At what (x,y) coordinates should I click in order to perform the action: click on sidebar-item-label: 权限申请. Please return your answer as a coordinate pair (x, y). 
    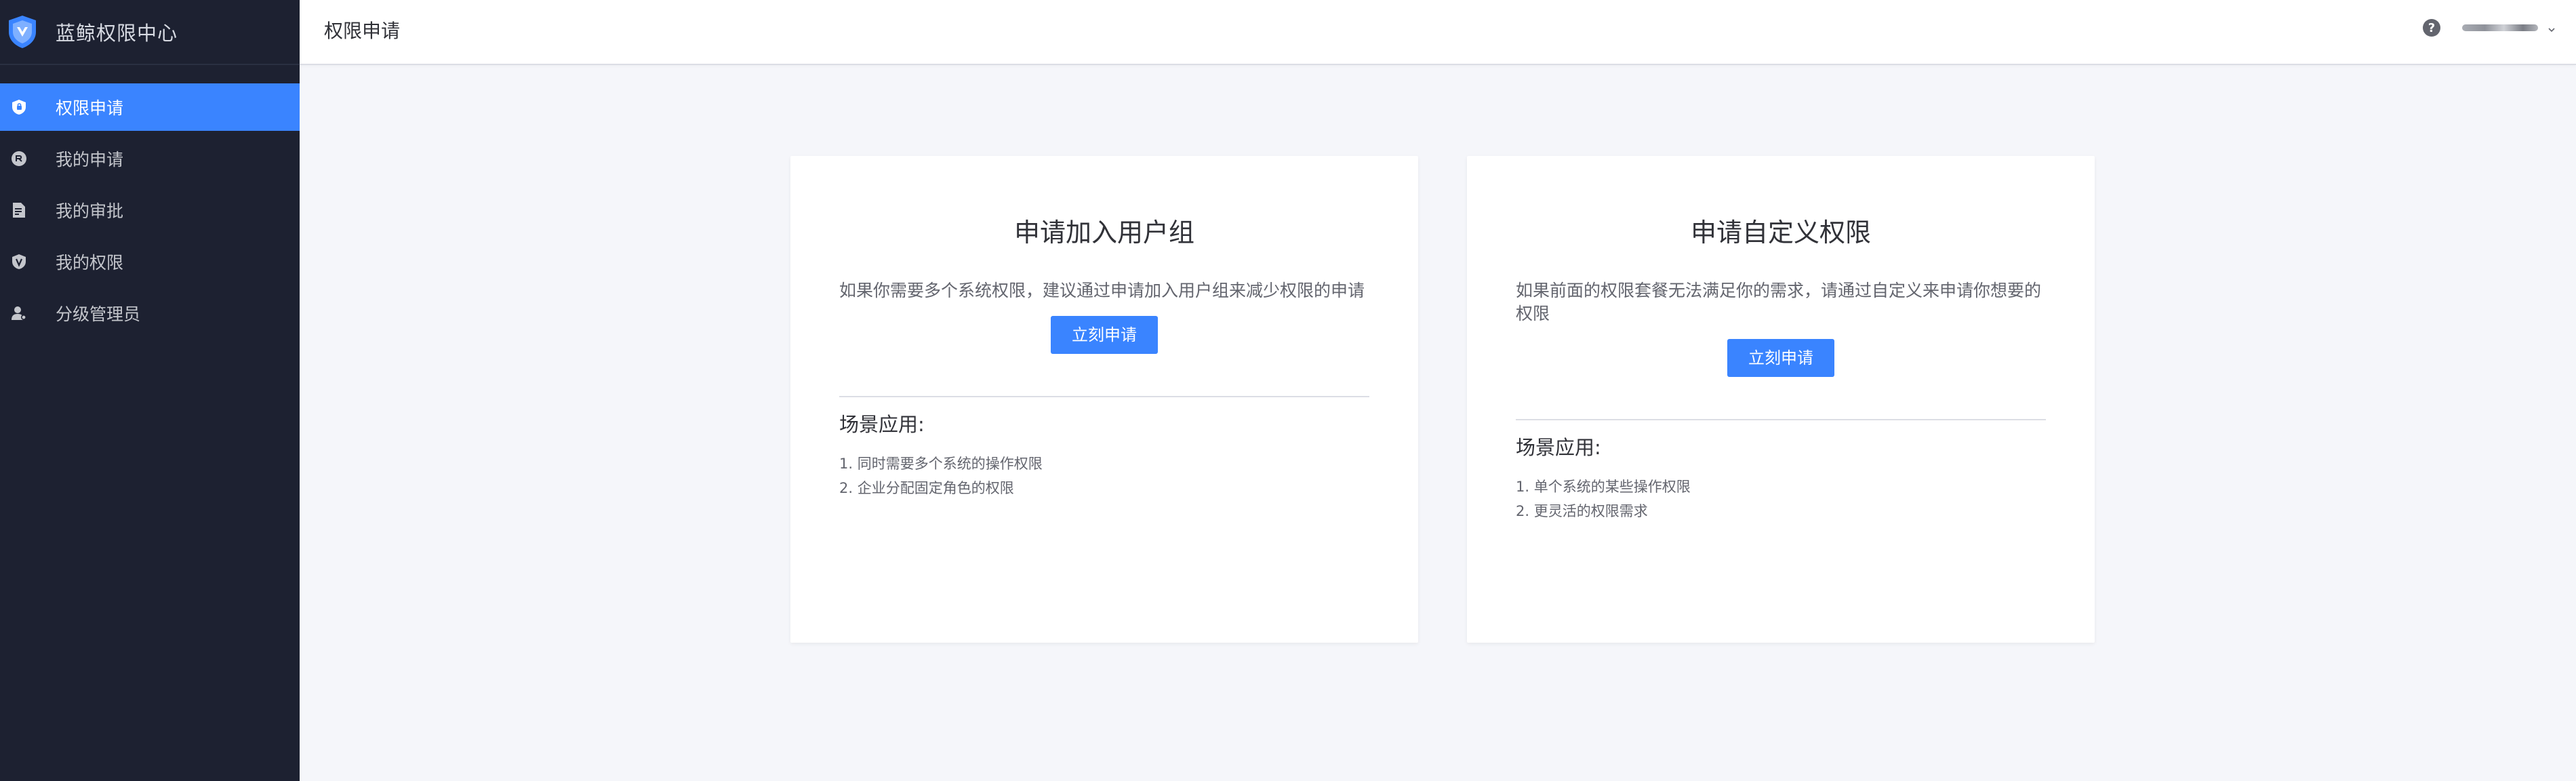
    Looking at the image, I should click on (90, 108).